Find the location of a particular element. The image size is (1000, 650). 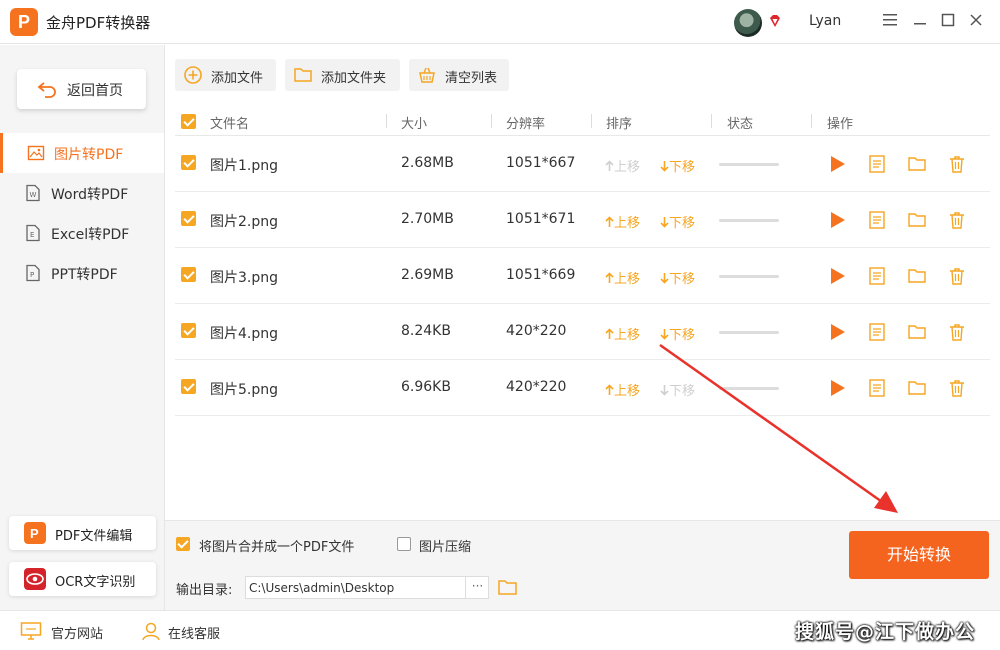

ocr-card: OCR文字识别 is located at coordinates (82, 579).